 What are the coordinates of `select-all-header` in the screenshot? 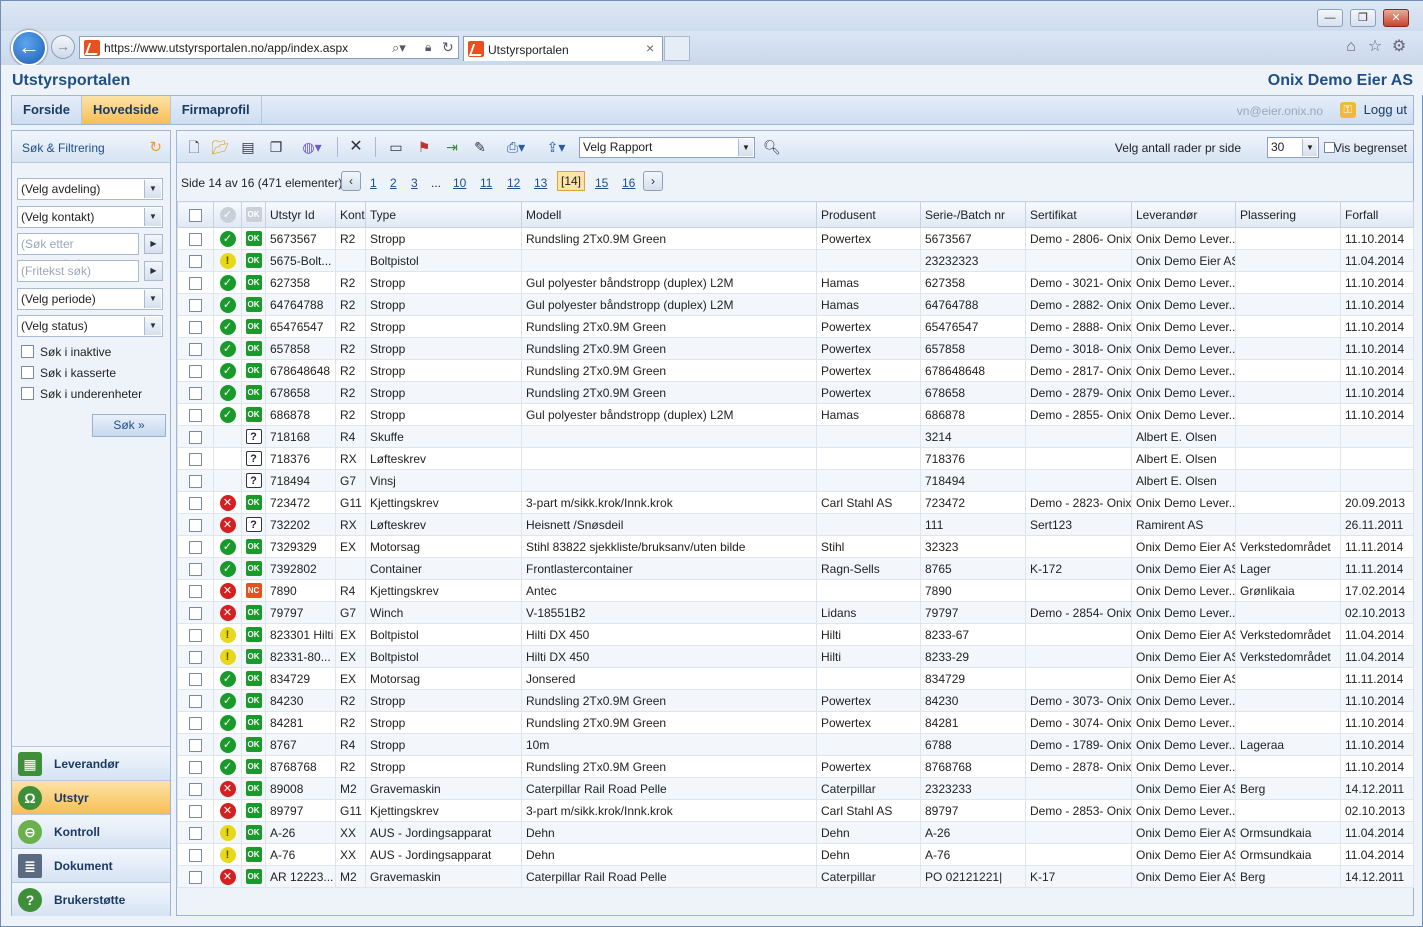 It's located at (195, 214).